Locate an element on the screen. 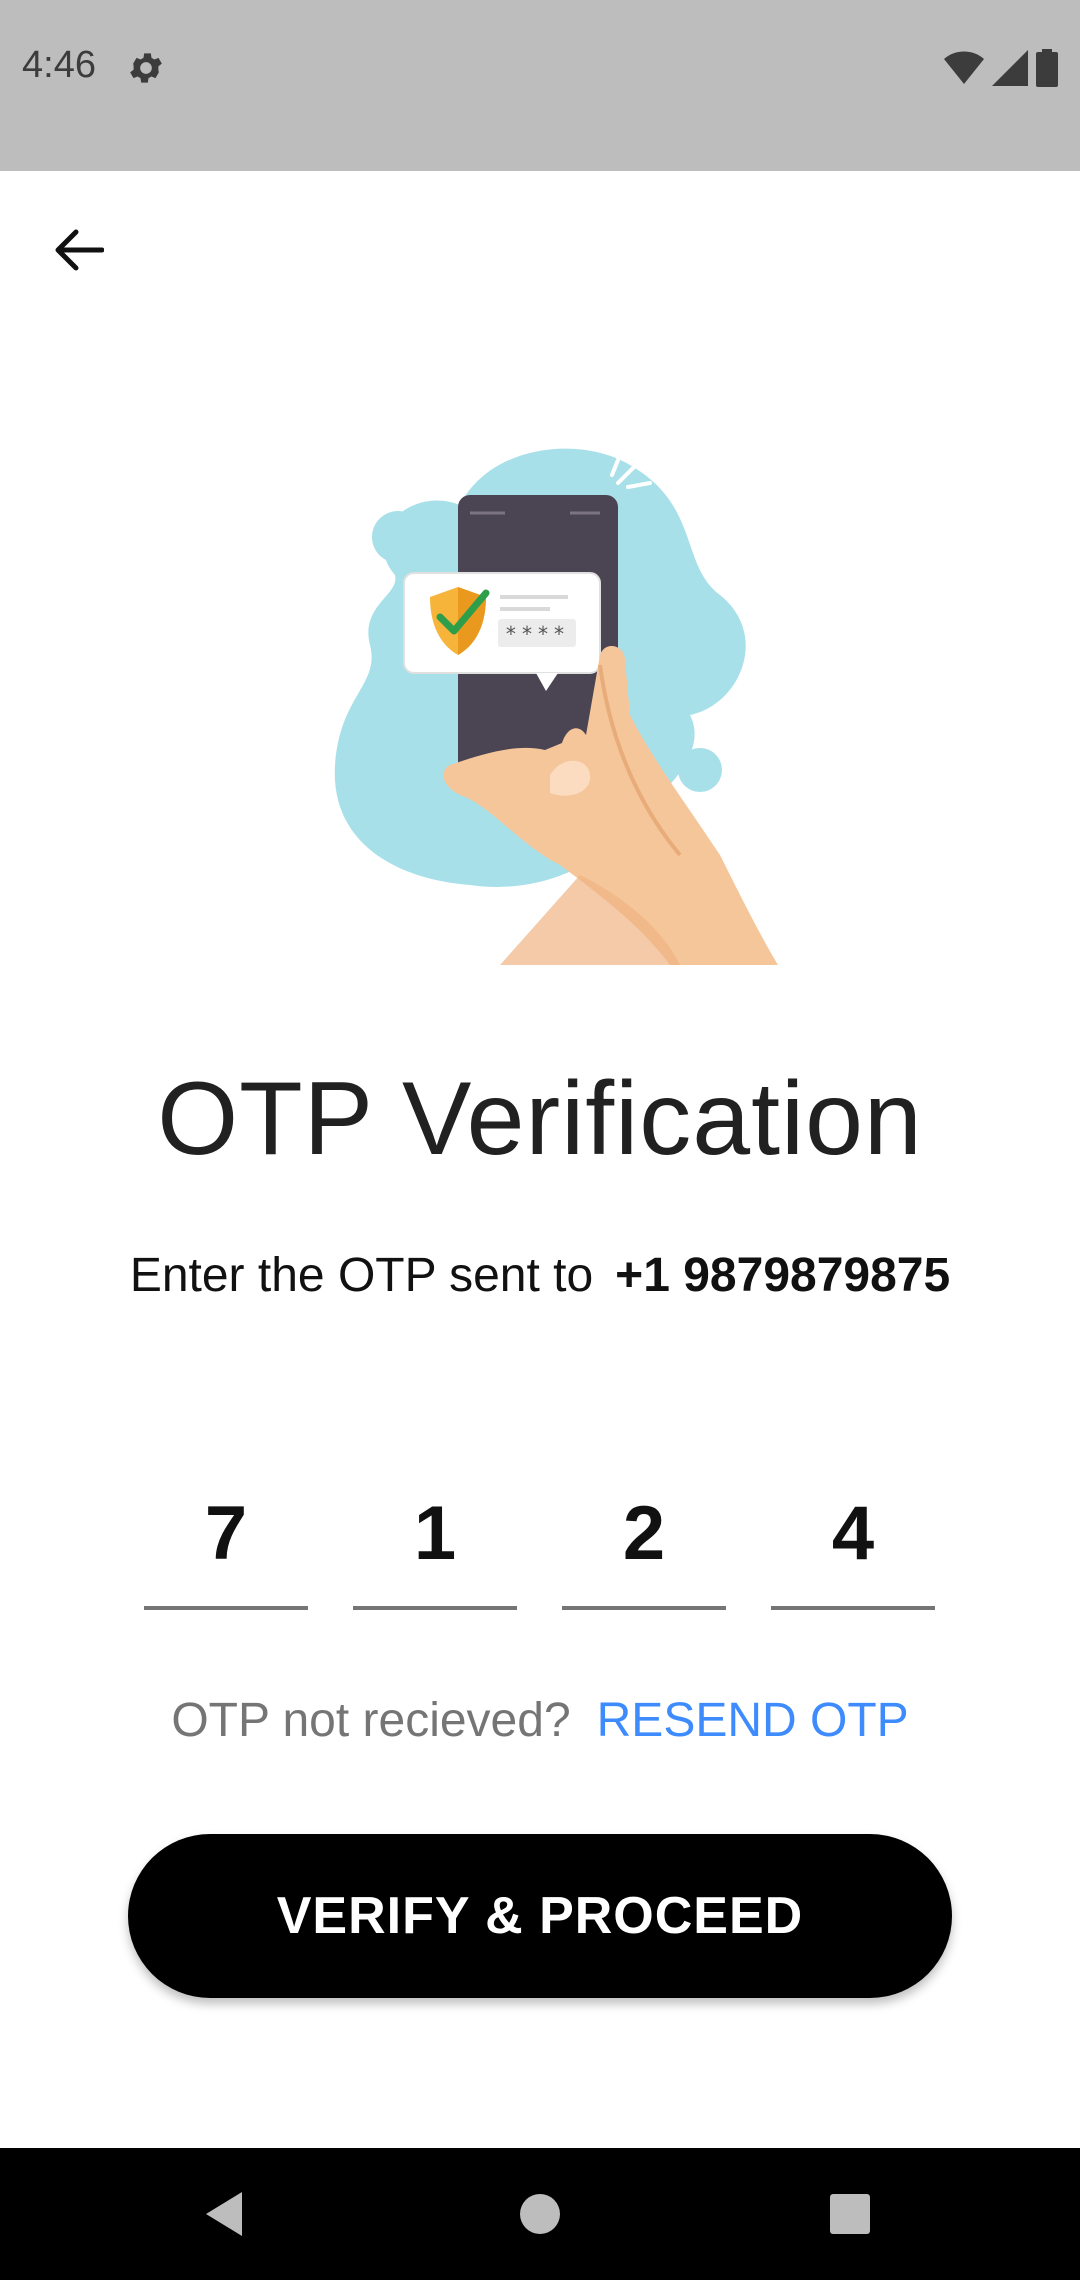 The image size is (1080, 2280). resend-row: OTP not recieved? RESEND OTP is located at coordinates (540, 1720).